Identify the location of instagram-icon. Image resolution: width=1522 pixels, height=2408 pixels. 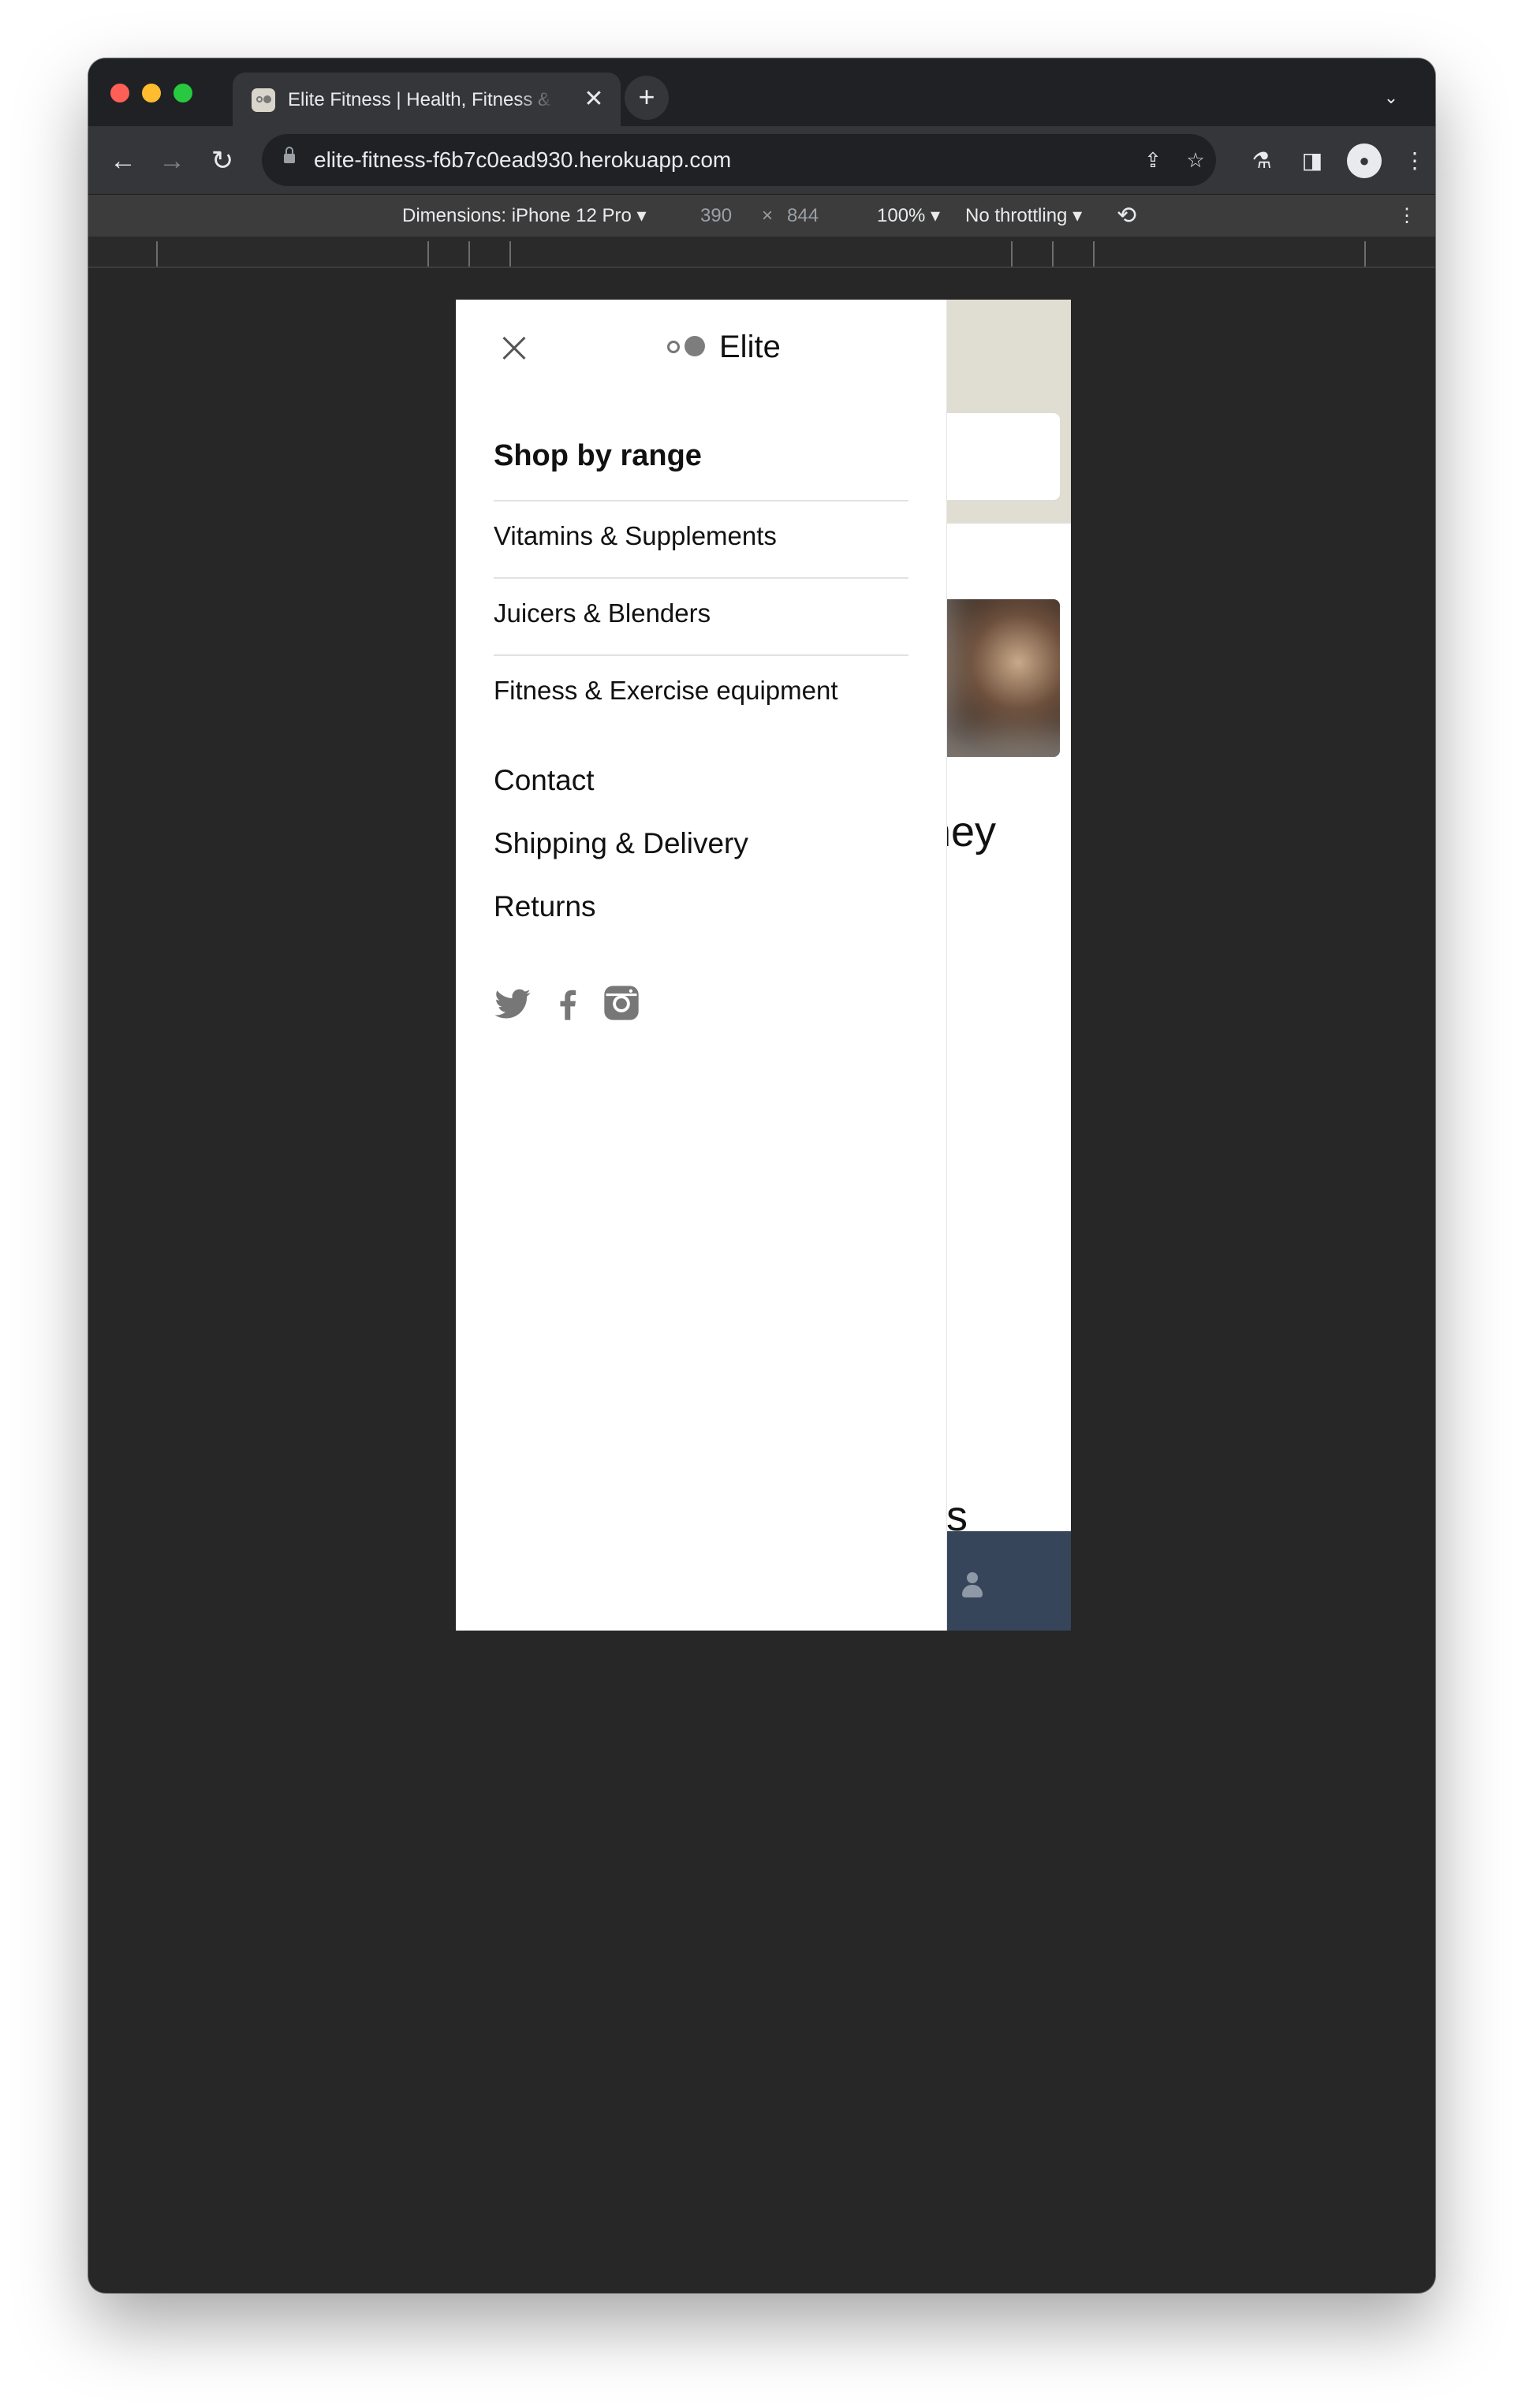
(621, 1003).